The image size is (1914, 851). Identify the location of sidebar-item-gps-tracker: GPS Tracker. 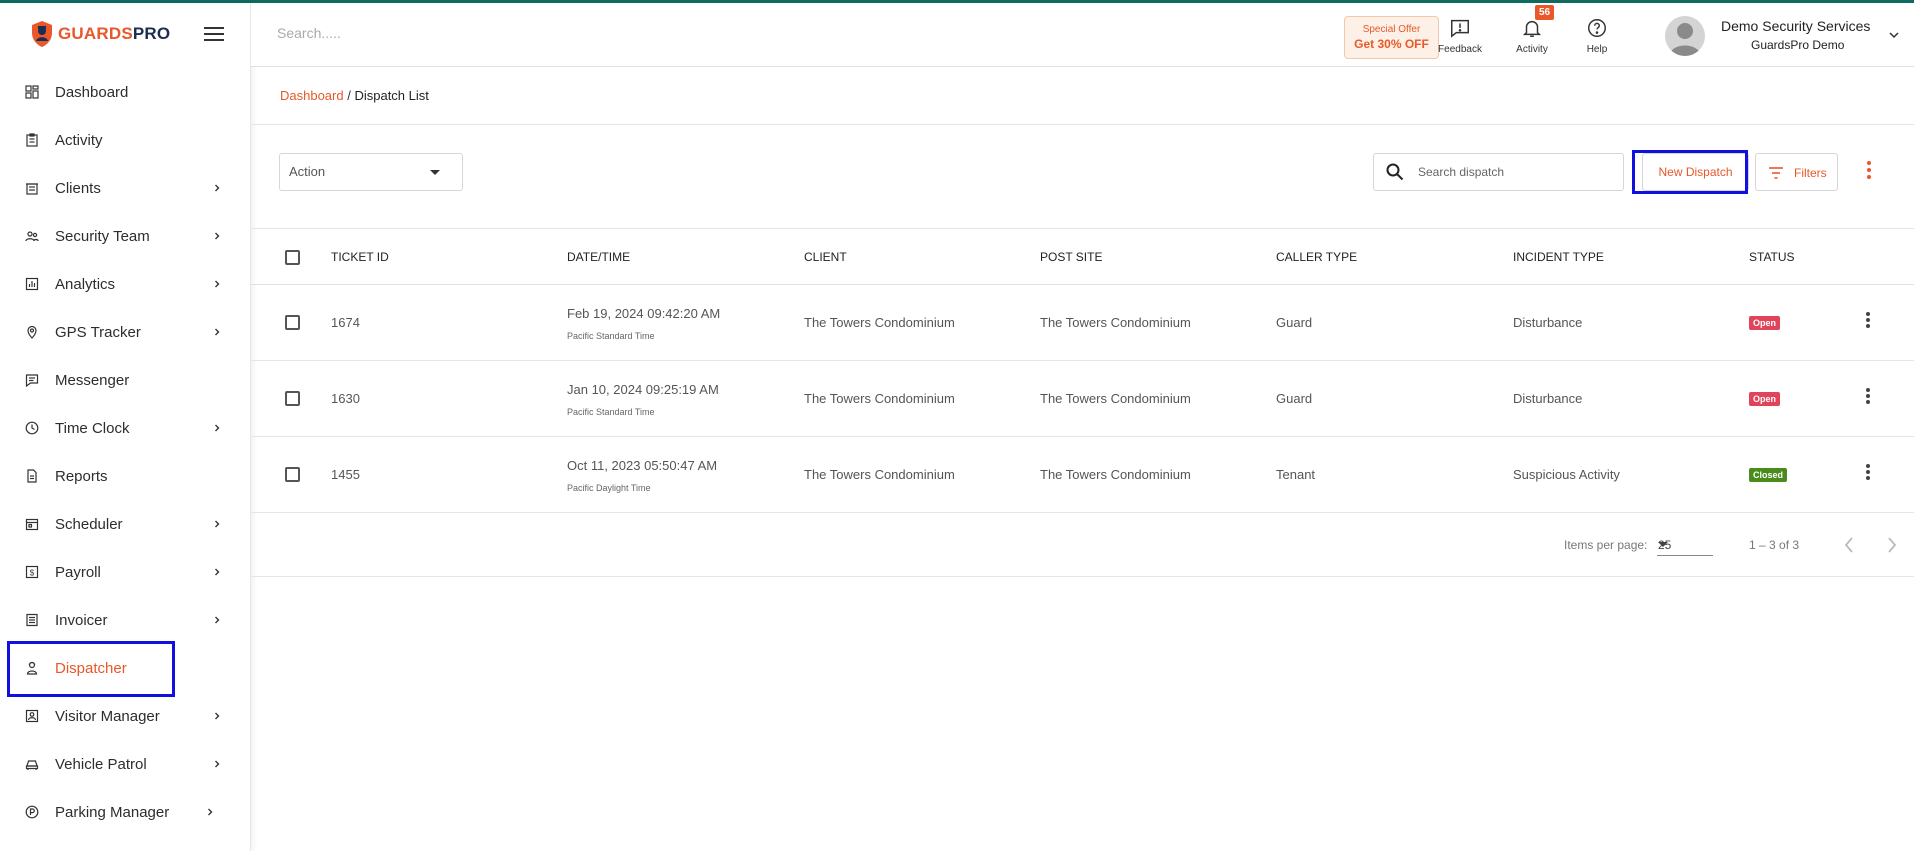
(125, 332).